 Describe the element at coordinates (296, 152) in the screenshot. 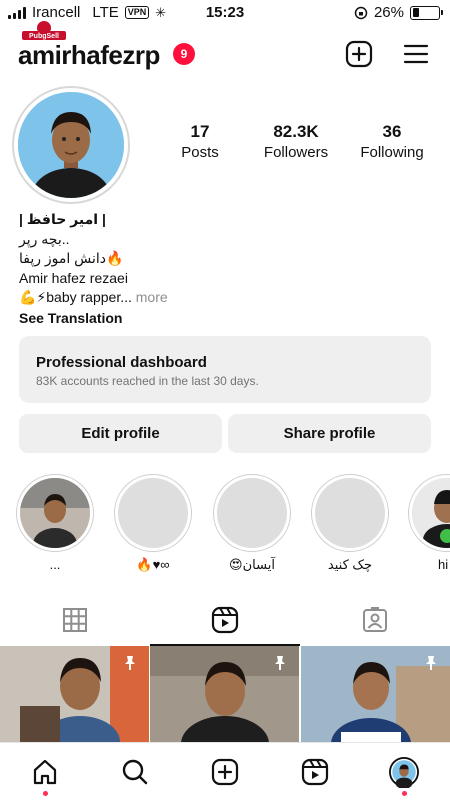

I see `followers-label: Followers` at that location.